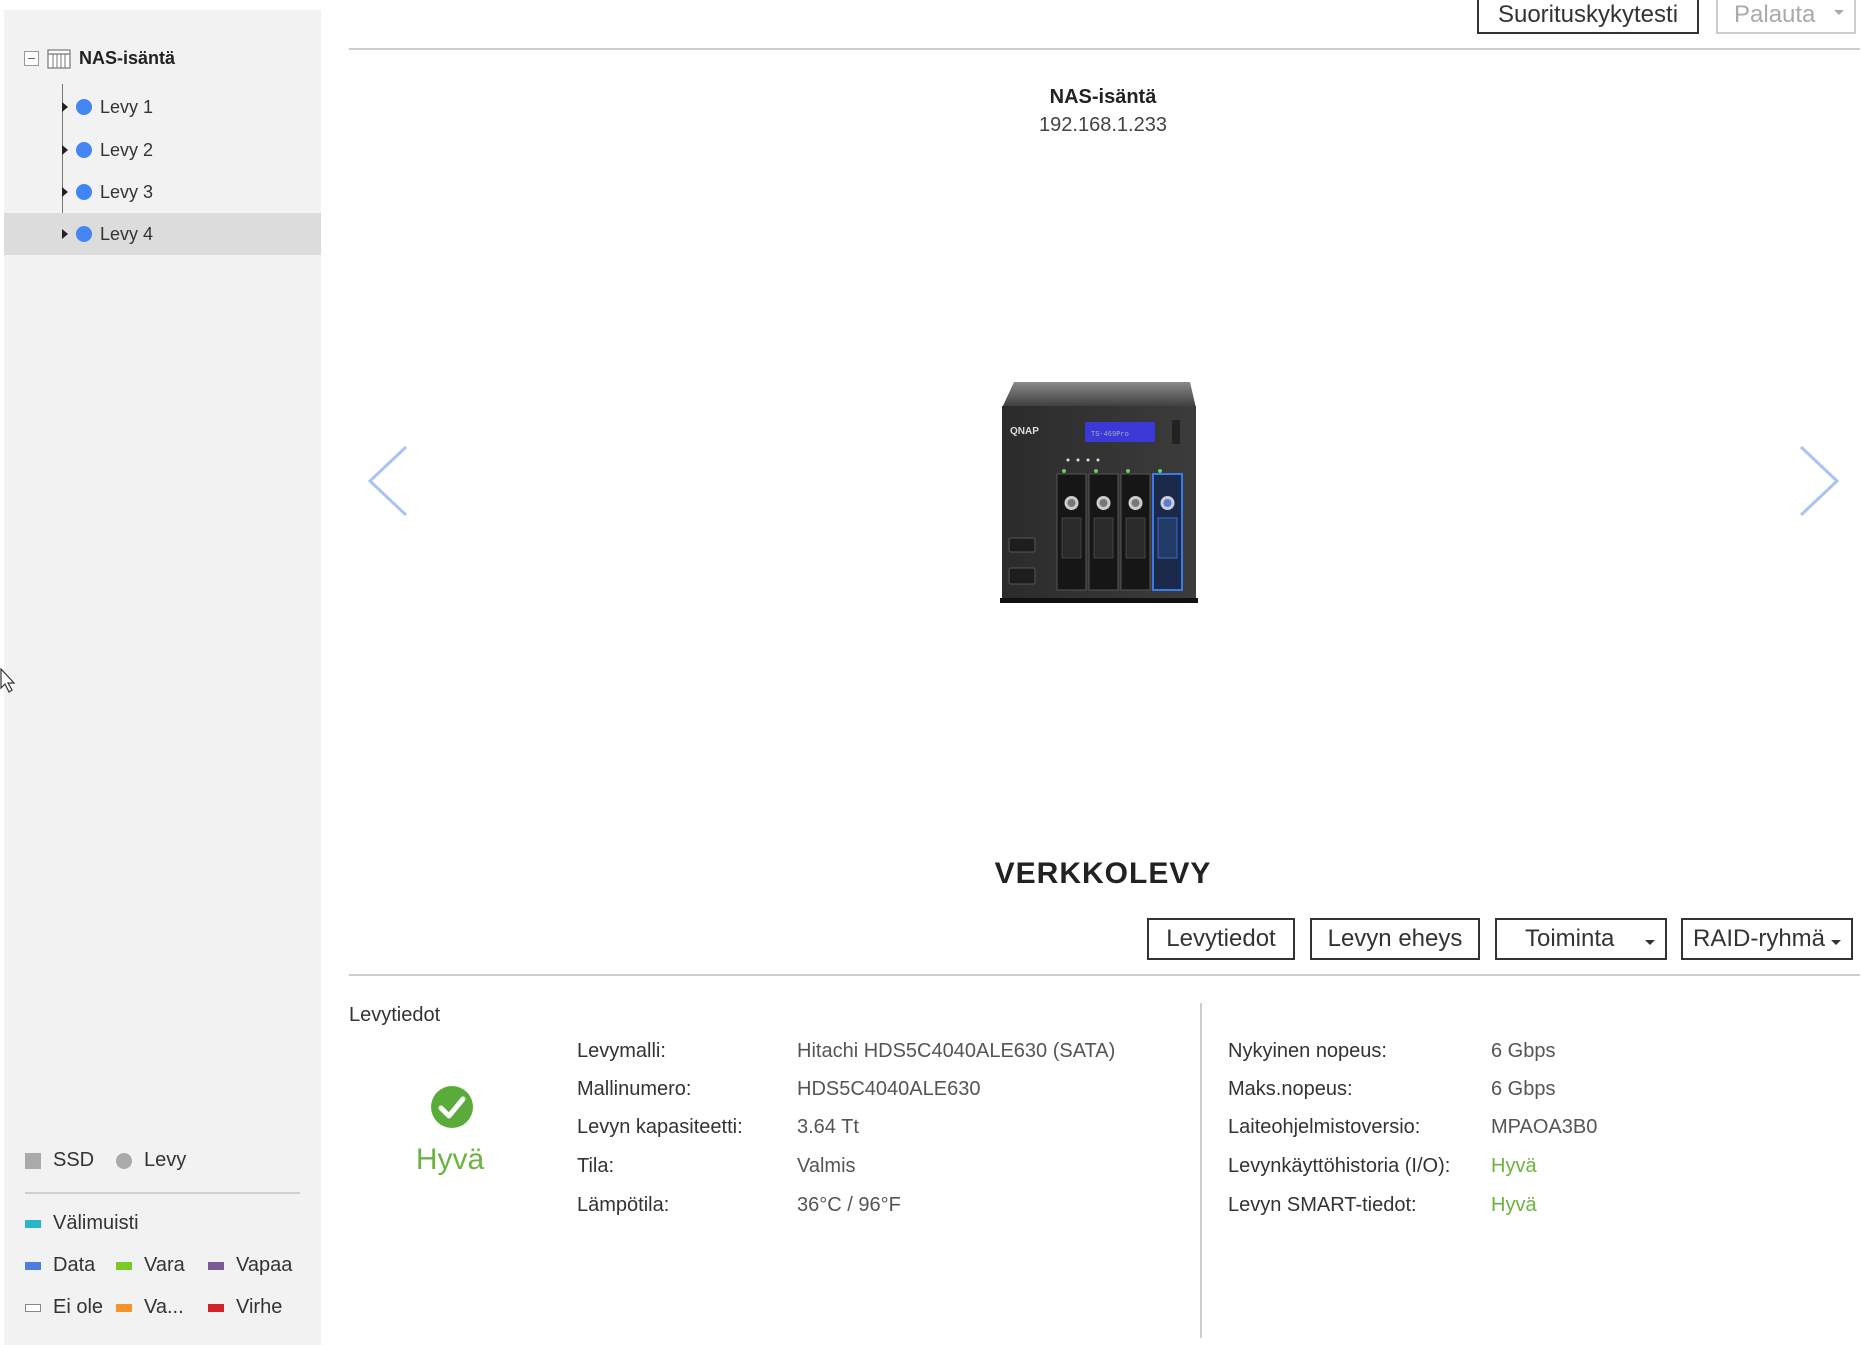  I want to click on cache-color-icon, so click(33, 1223).